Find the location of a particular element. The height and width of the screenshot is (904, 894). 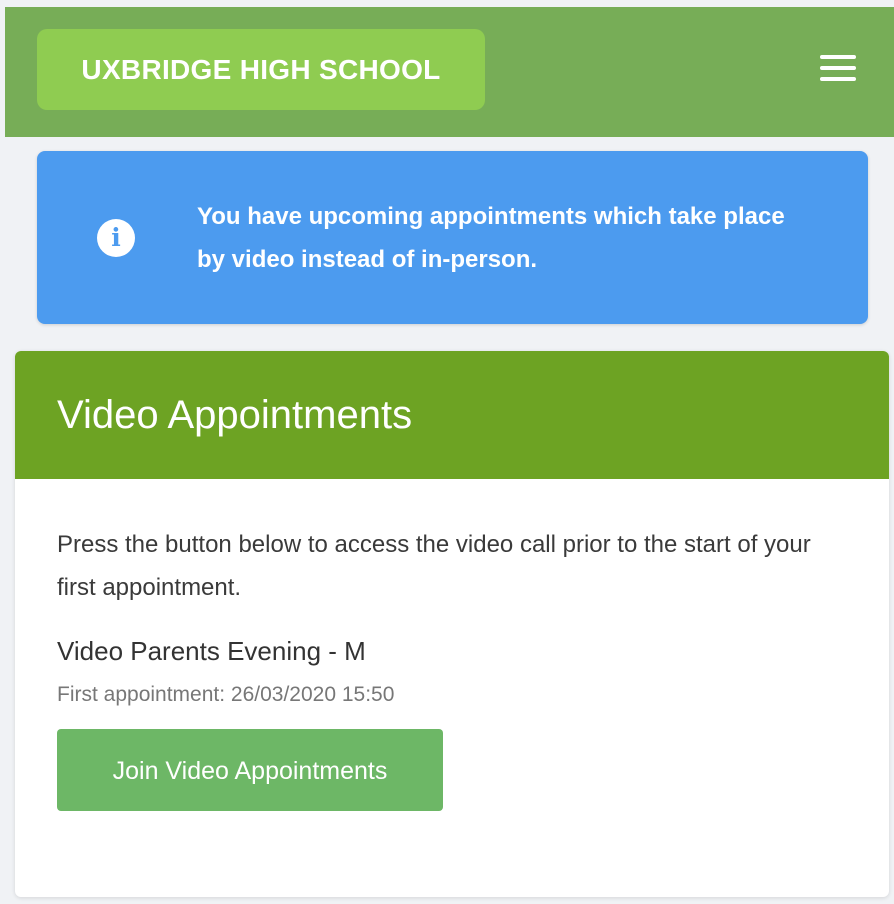

first-appointment-time: First appointment: 26/03/2020 15:50 is located at coordinates (226, 694).